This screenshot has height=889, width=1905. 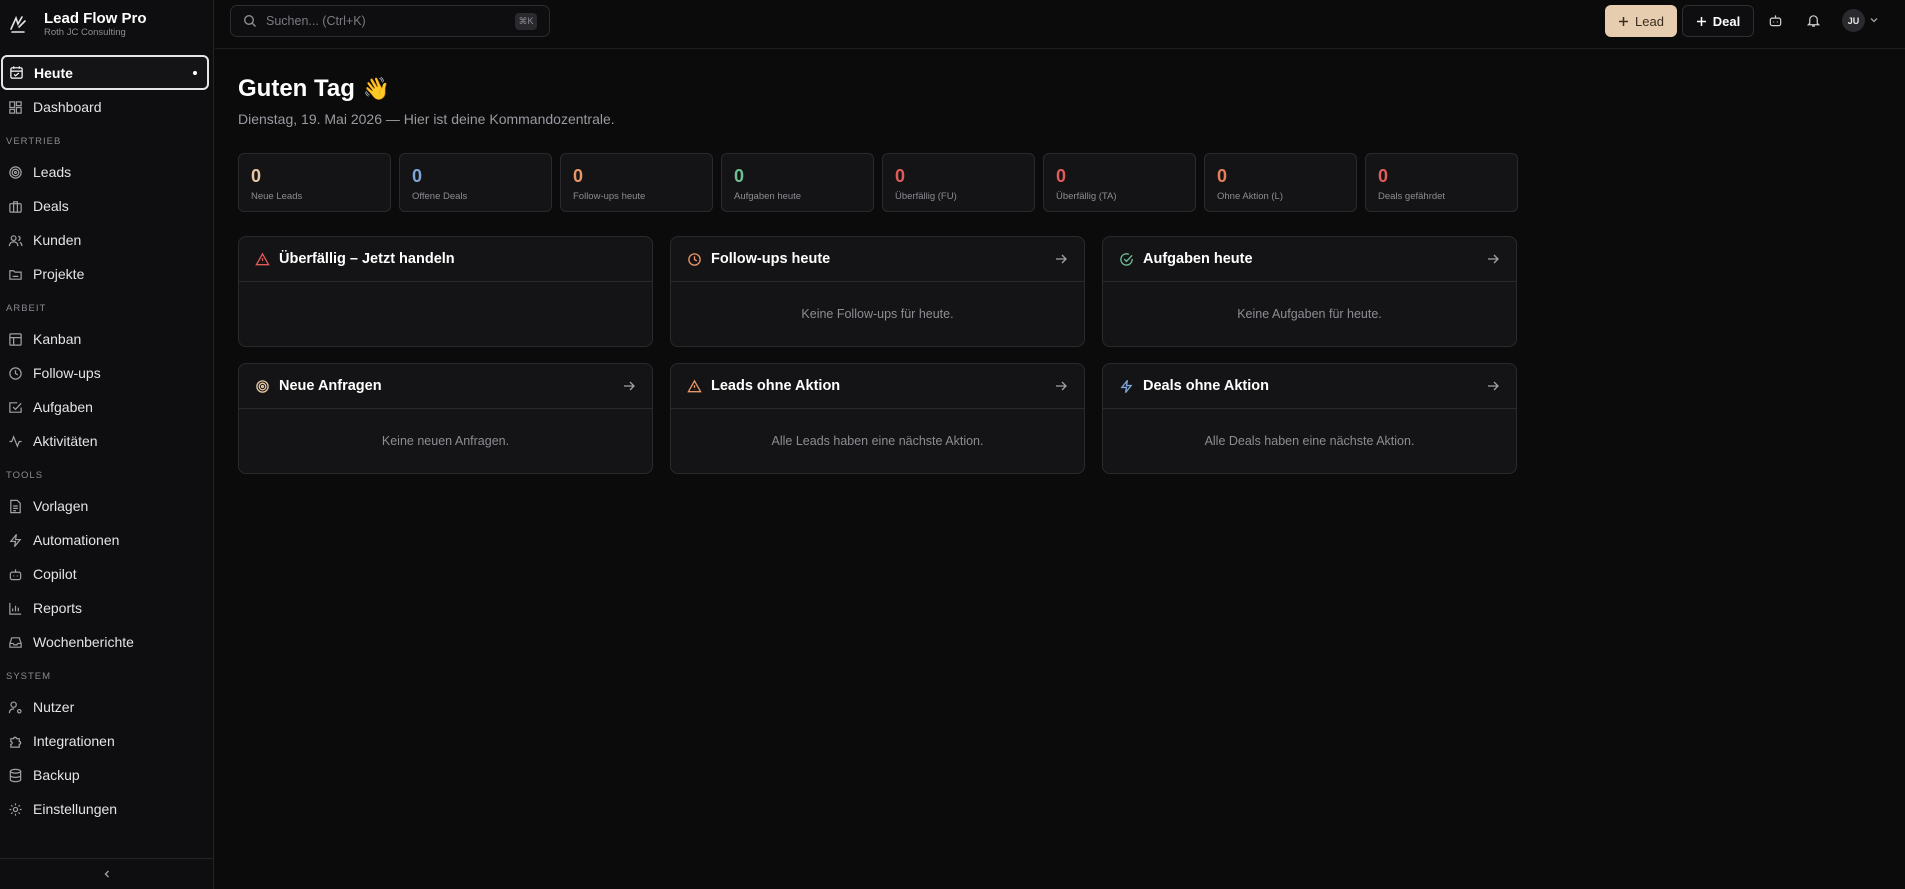 What do you see at coordinates (314, 182) in the screenshot?
I see `stat-card: 0 Neue Leads` at bounding box center [314, 182].